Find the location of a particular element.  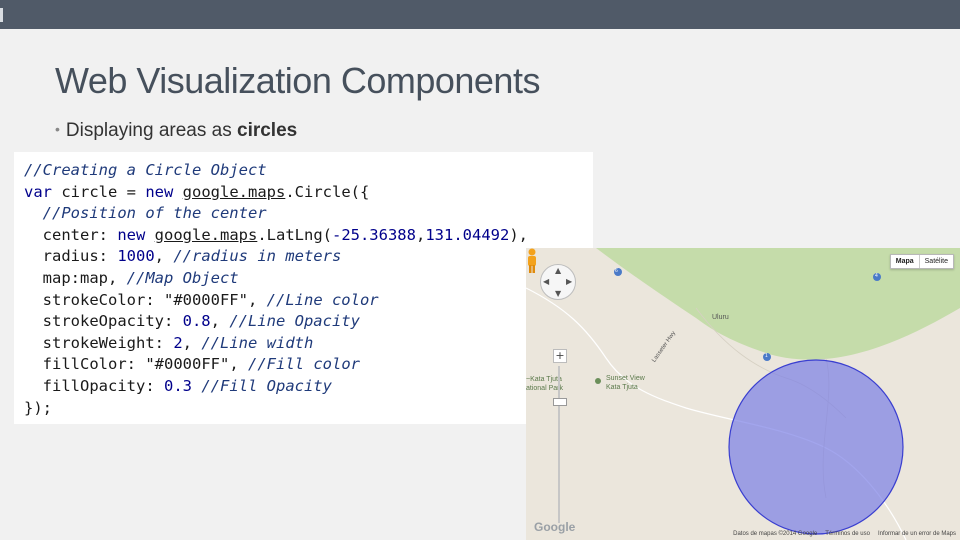

code-number: 0.8 is located at coordinates (196, 321).